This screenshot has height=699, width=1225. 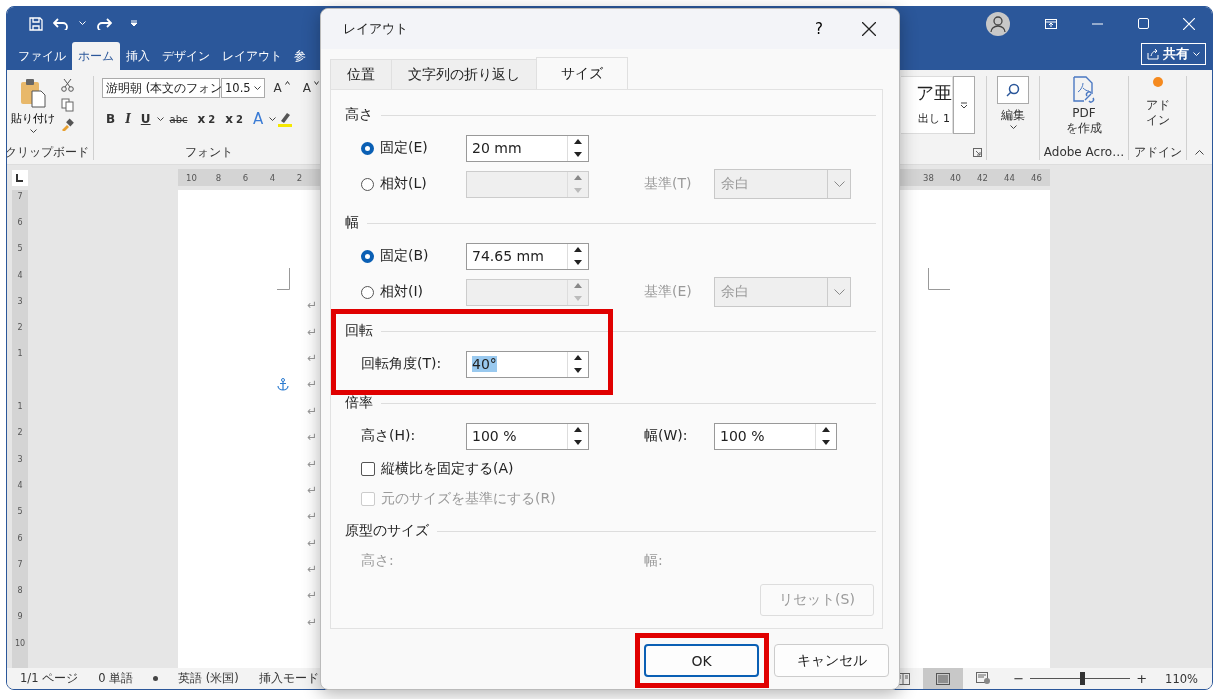 I want to click on format-button: I, so click(x=128, y=119).